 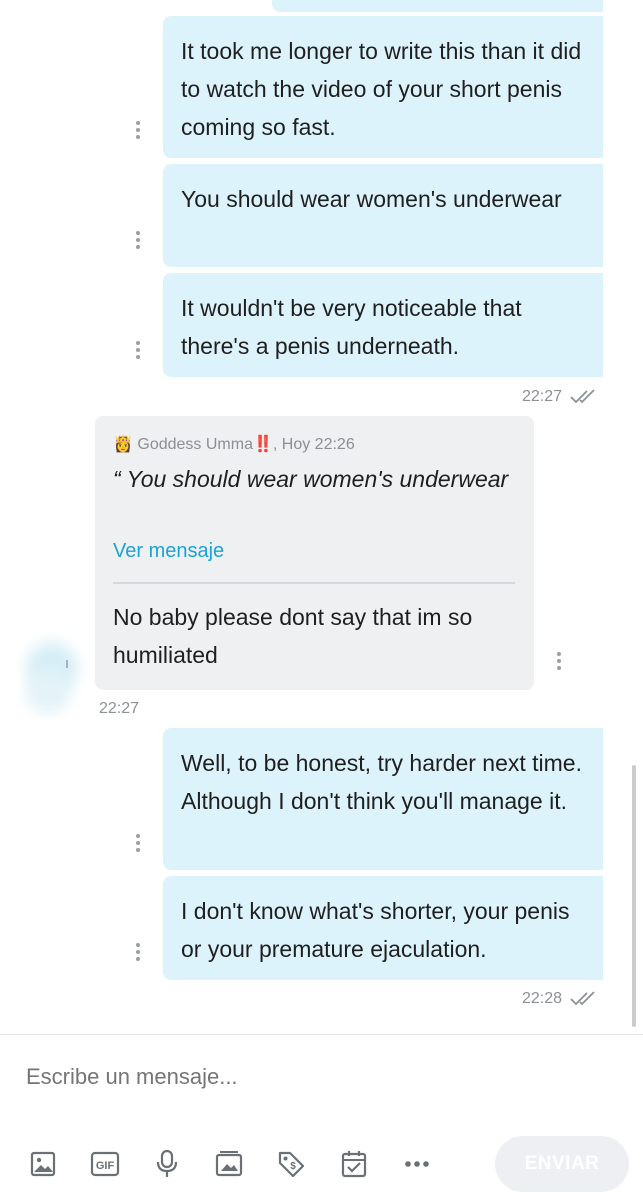 What do you see at coordinates (311, 479) in the screenshot?
I see `quoted-text: “ You should wear women's underwear` at bounding box center [311, 479].